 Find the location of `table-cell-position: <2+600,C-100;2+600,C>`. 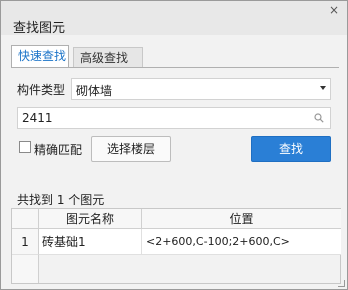

table-cell-position: <2+600,C-100;2+600,C> is located at coordinates (241, 242).